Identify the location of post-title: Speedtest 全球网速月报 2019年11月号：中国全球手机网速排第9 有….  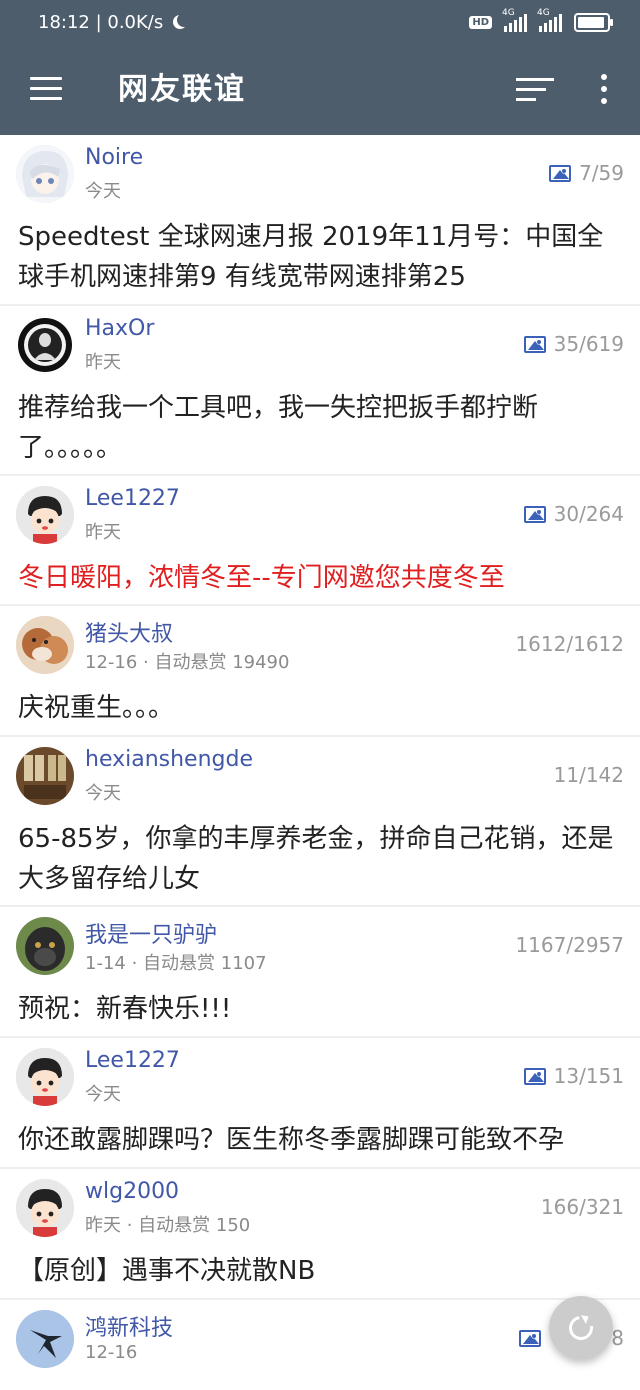
(320, 257).